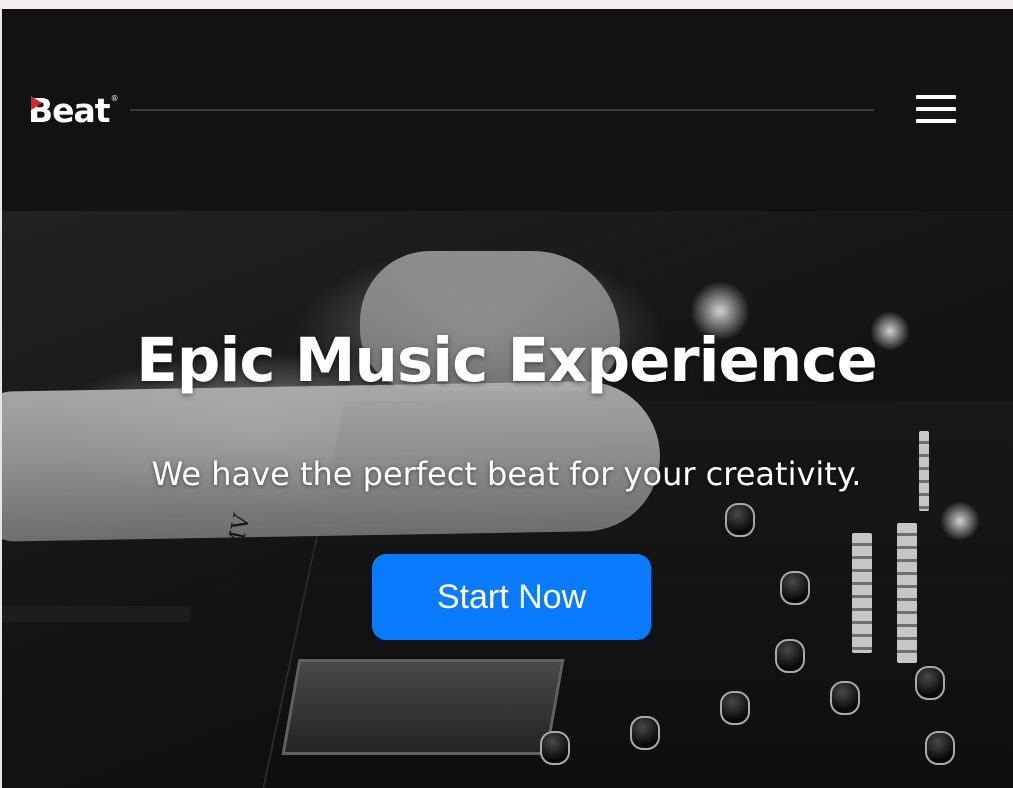  I want to click on hero-title: Epic Music Experience, so click(507, 360).